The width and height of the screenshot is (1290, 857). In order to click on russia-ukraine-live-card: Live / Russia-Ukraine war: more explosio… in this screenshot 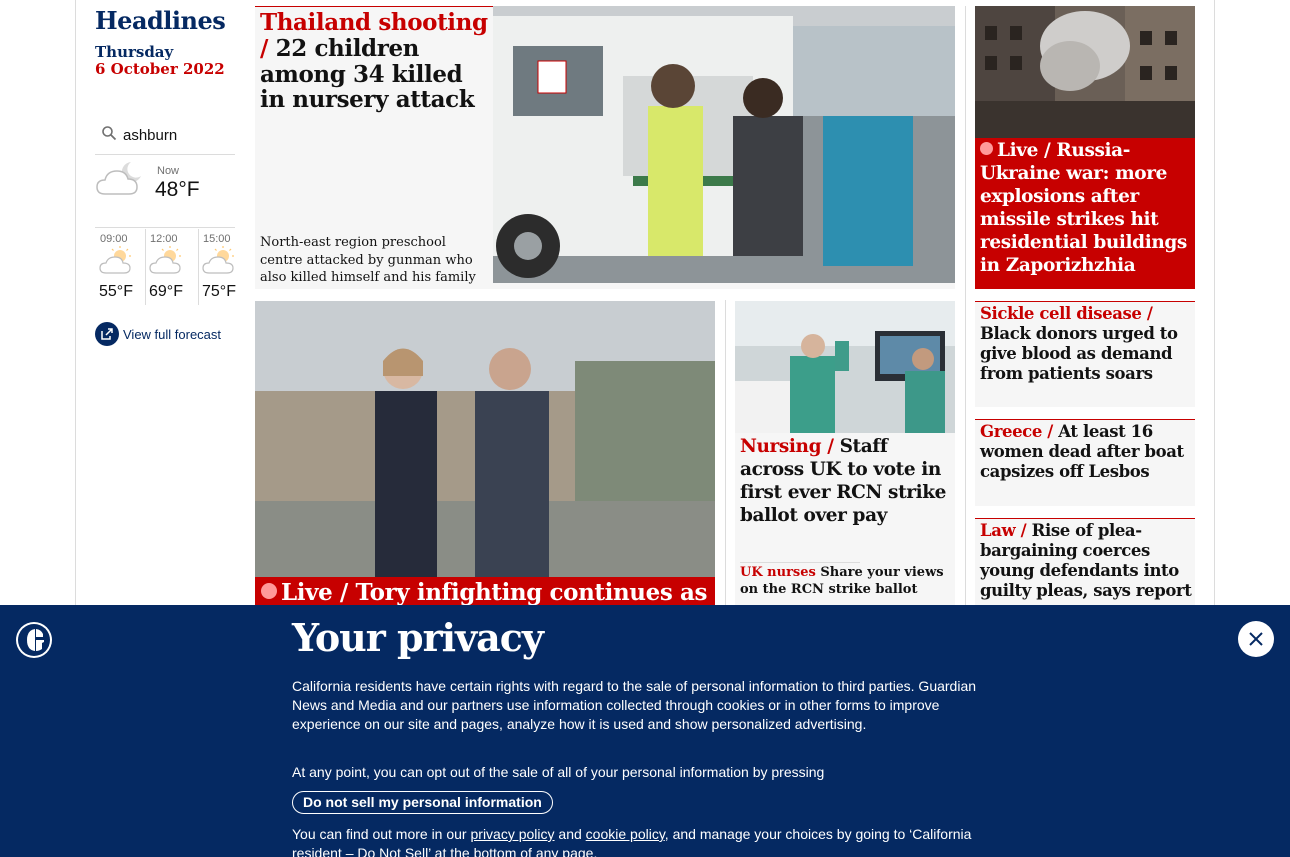, I will do `click(1085, 147)`.